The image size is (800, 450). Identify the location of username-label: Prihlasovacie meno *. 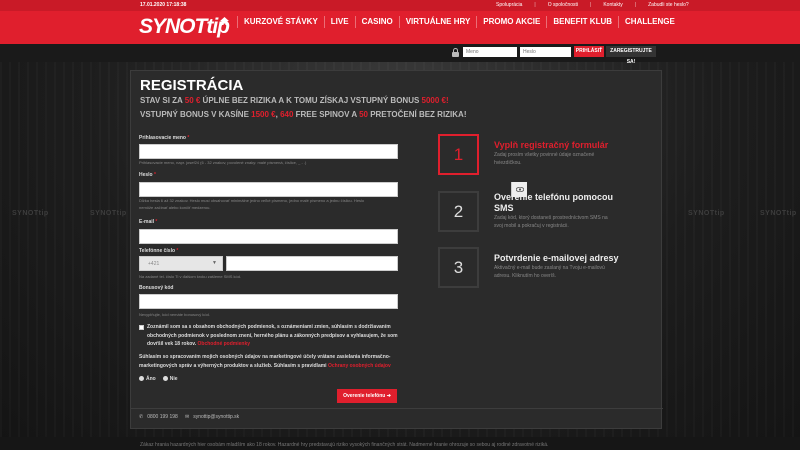
(164, 138).